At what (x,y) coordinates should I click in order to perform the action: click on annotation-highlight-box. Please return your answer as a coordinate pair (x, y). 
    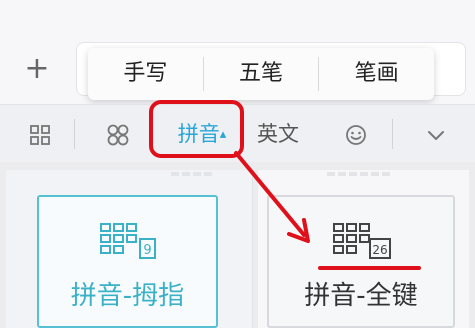
    Looking at the image, I should click on (196, 129).